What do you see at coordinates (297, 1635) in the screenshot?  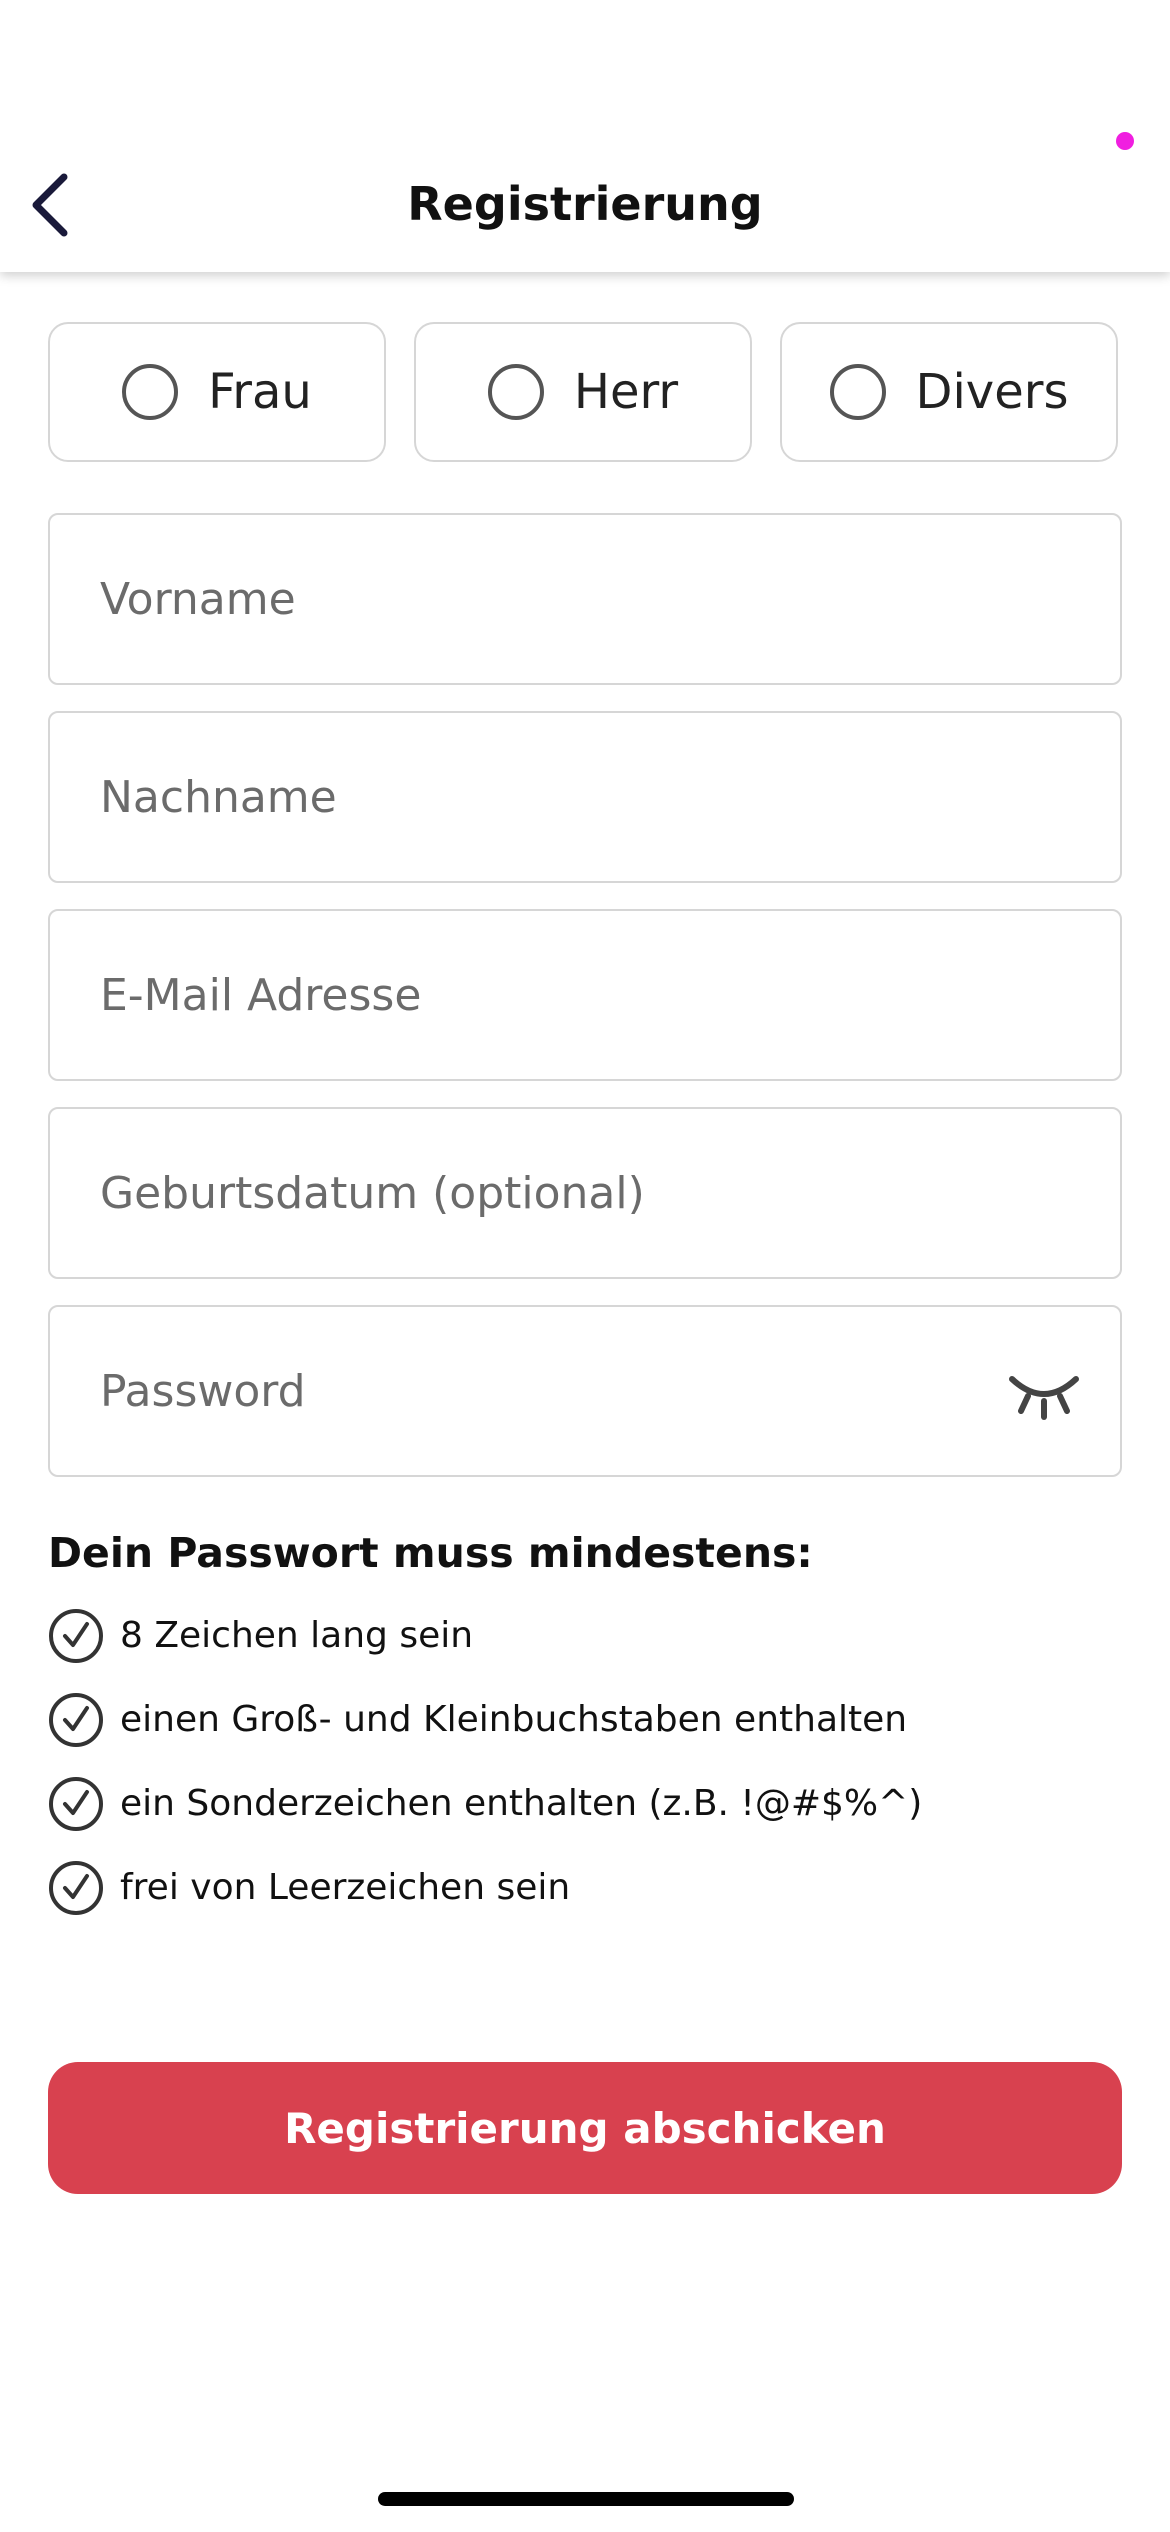 I see `rule-text: 8 Zeichen lang sein` at bounding box center [297, 1635].